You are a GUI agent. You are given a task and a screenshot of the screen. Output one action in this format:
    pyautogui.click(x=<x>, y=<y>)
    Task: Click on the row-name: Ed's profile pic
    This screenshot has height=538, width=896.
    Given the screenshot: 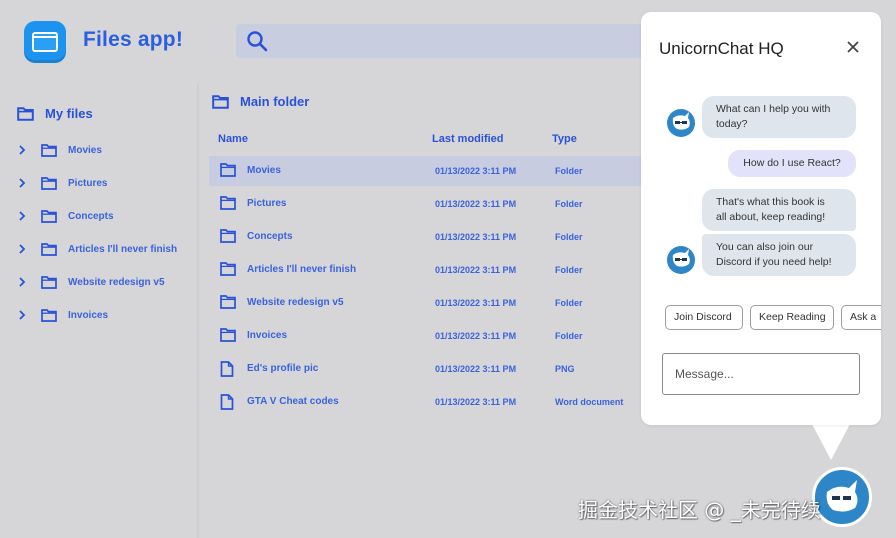 What is the action you would take?
    pyautogui.click(x=283, y=368)
    